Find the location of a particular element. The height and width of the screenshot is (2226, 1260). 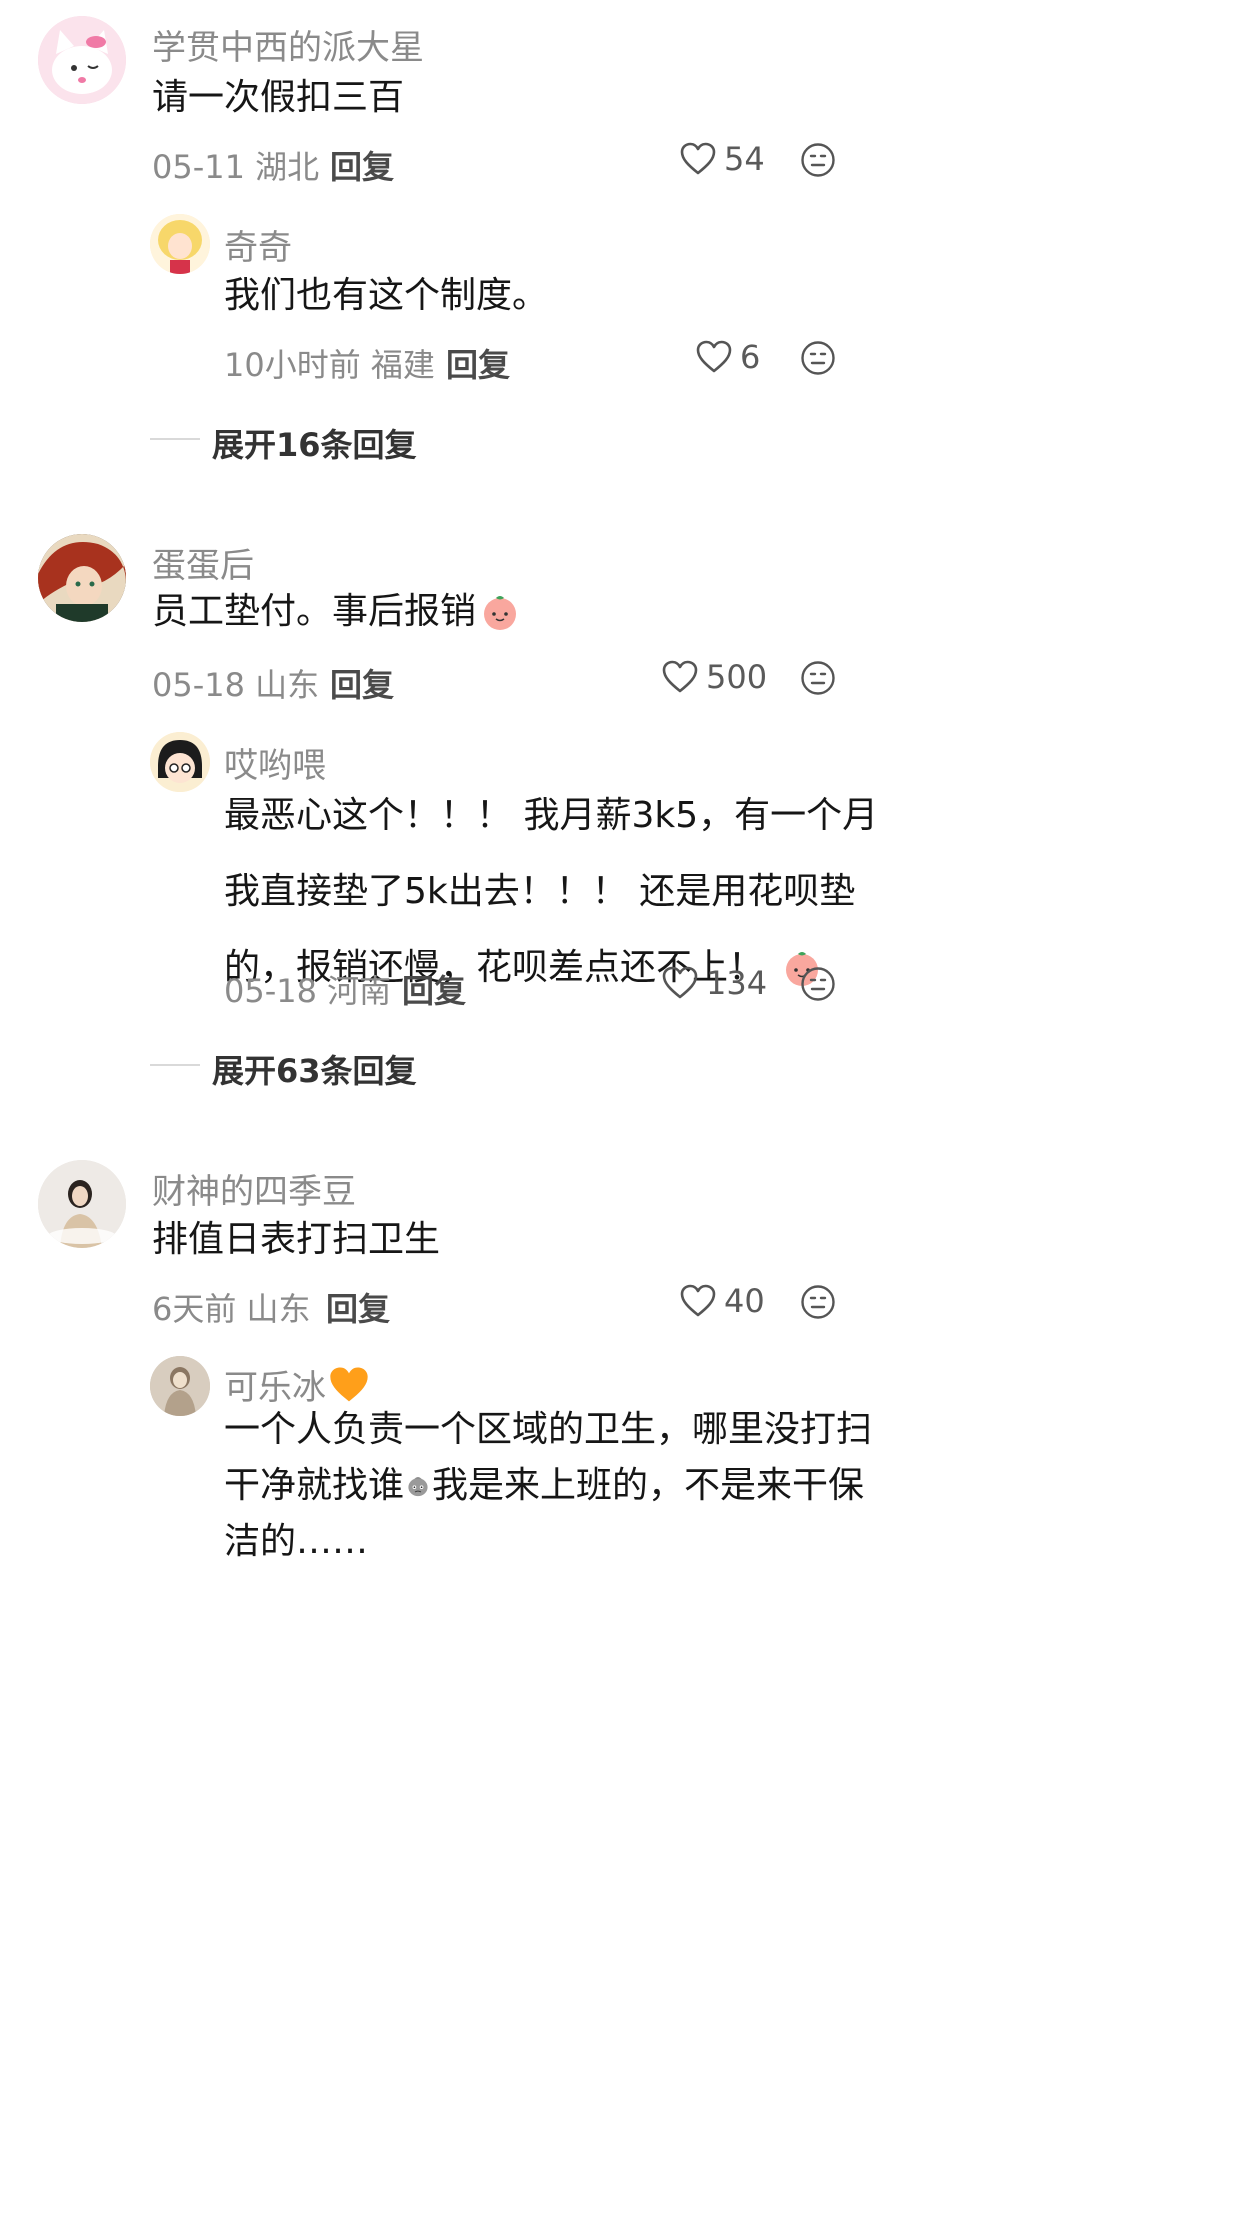

like-count: 54 is located at coordinates (744, 159).